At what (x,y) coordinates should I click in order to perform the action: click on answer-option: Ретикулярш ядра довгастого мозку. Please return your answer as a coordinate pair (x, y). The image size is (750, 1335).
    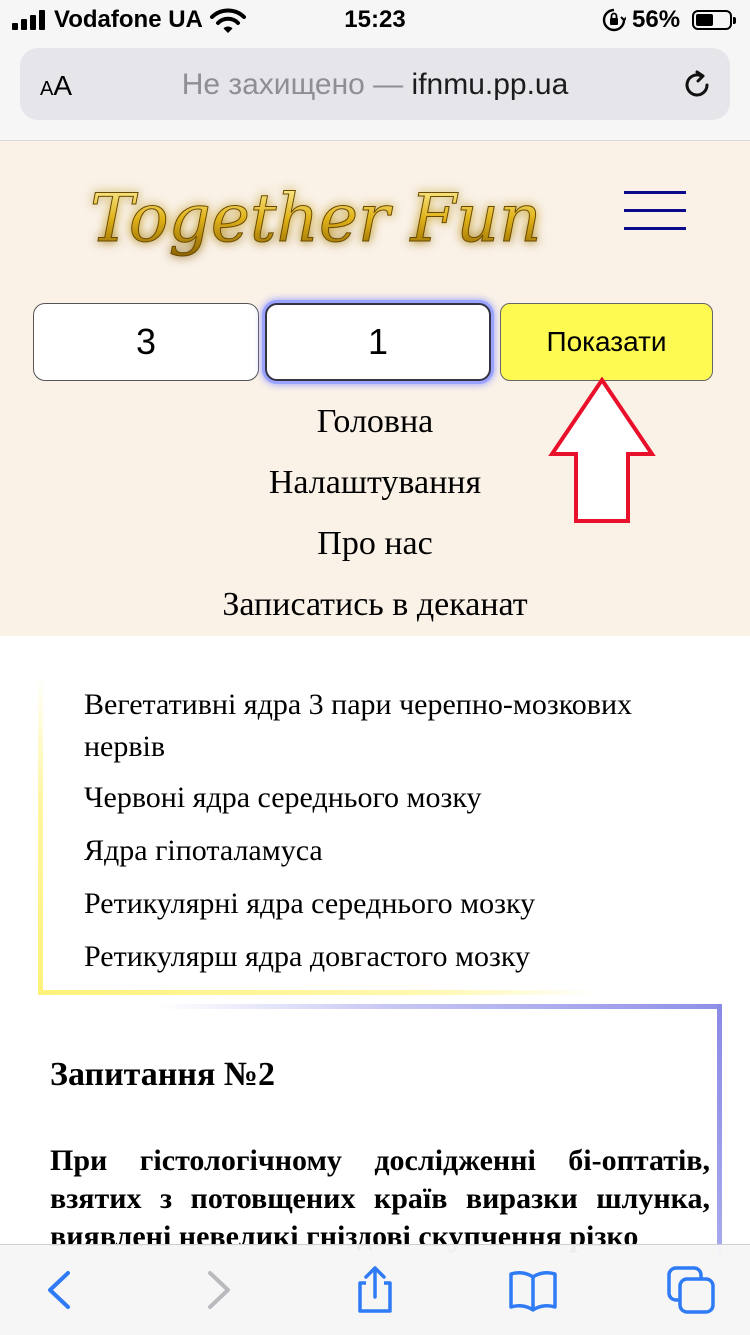
    Looking at the image, I should click on (384, 957).